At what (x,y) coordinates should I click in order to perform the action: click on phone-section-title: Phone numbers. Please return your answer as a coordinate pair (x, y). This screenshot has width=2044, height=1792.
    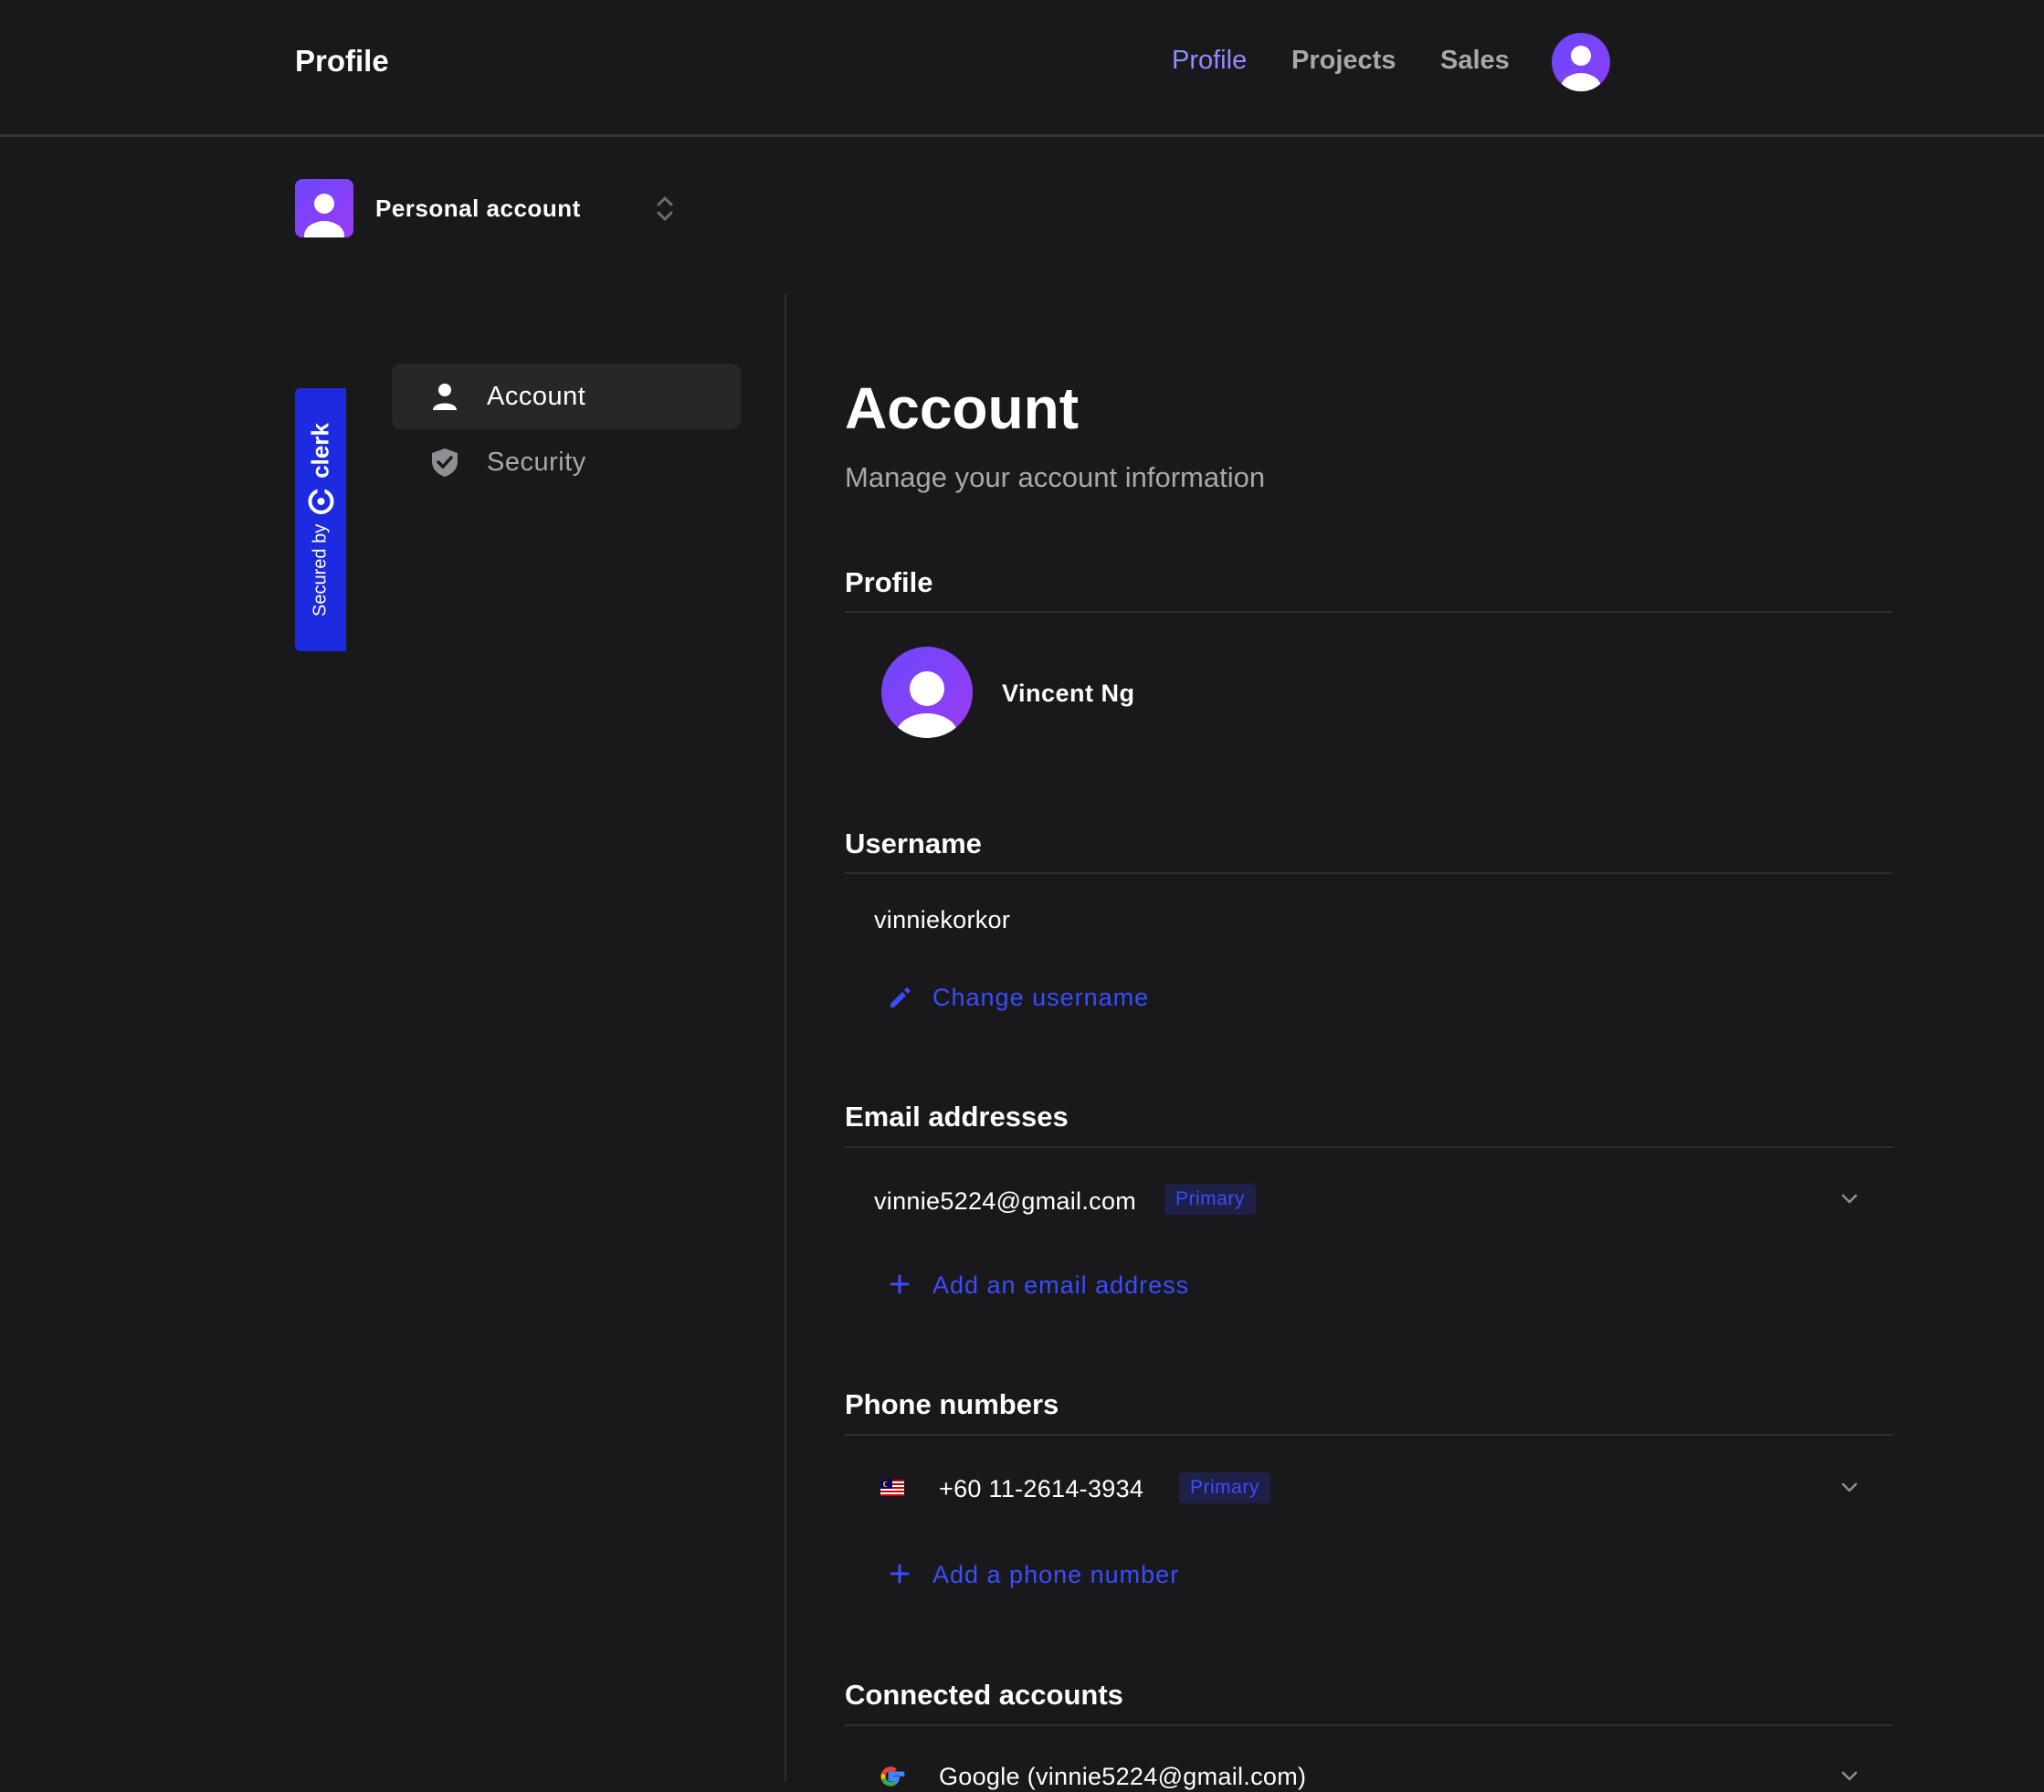
    Looking at the image, I should click on (952, 1404).